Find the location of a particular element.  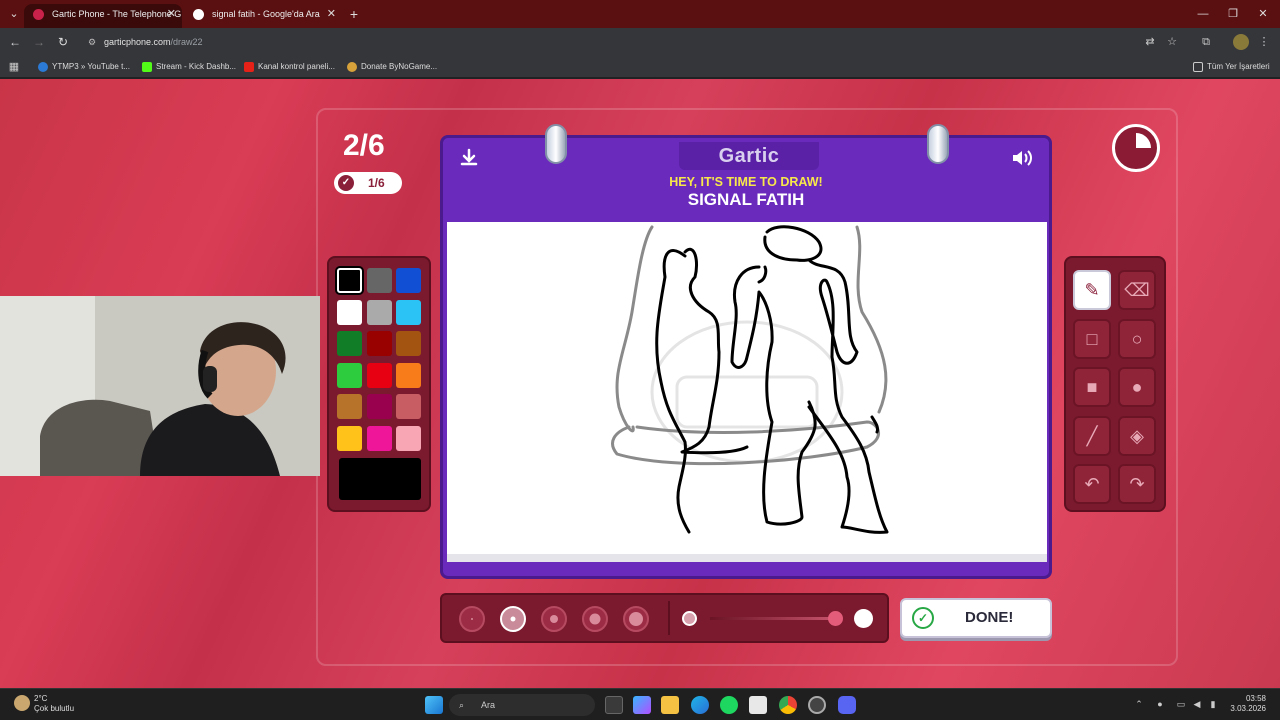

tab-google-search: signal fatih - Google'da Ara ✕ is located at coordinates (263, 16).